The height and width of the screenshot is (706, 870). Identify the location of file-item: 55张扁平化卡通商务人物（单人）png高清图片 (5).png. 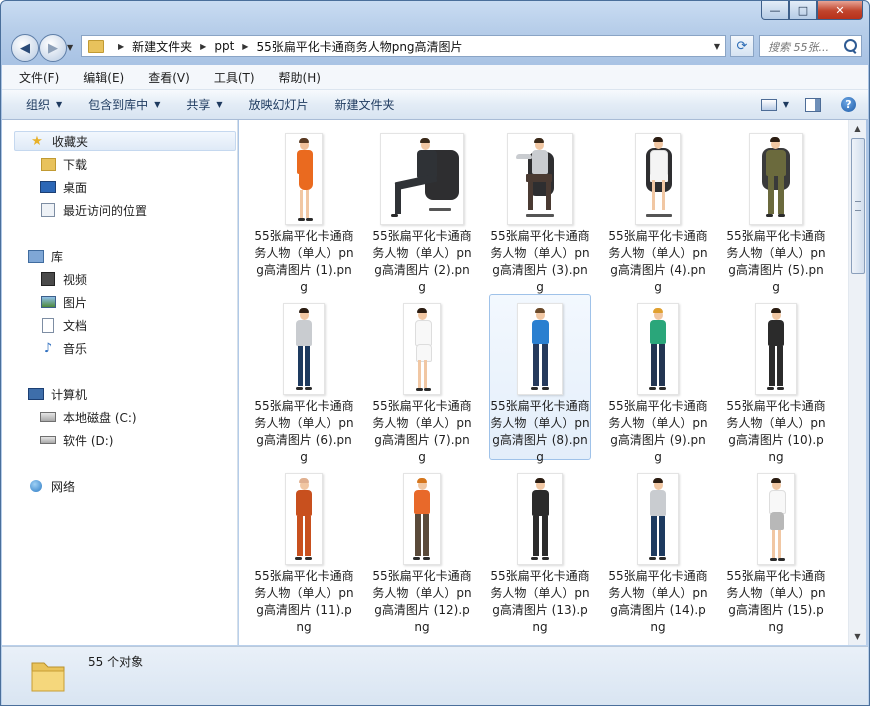
(776, 209).